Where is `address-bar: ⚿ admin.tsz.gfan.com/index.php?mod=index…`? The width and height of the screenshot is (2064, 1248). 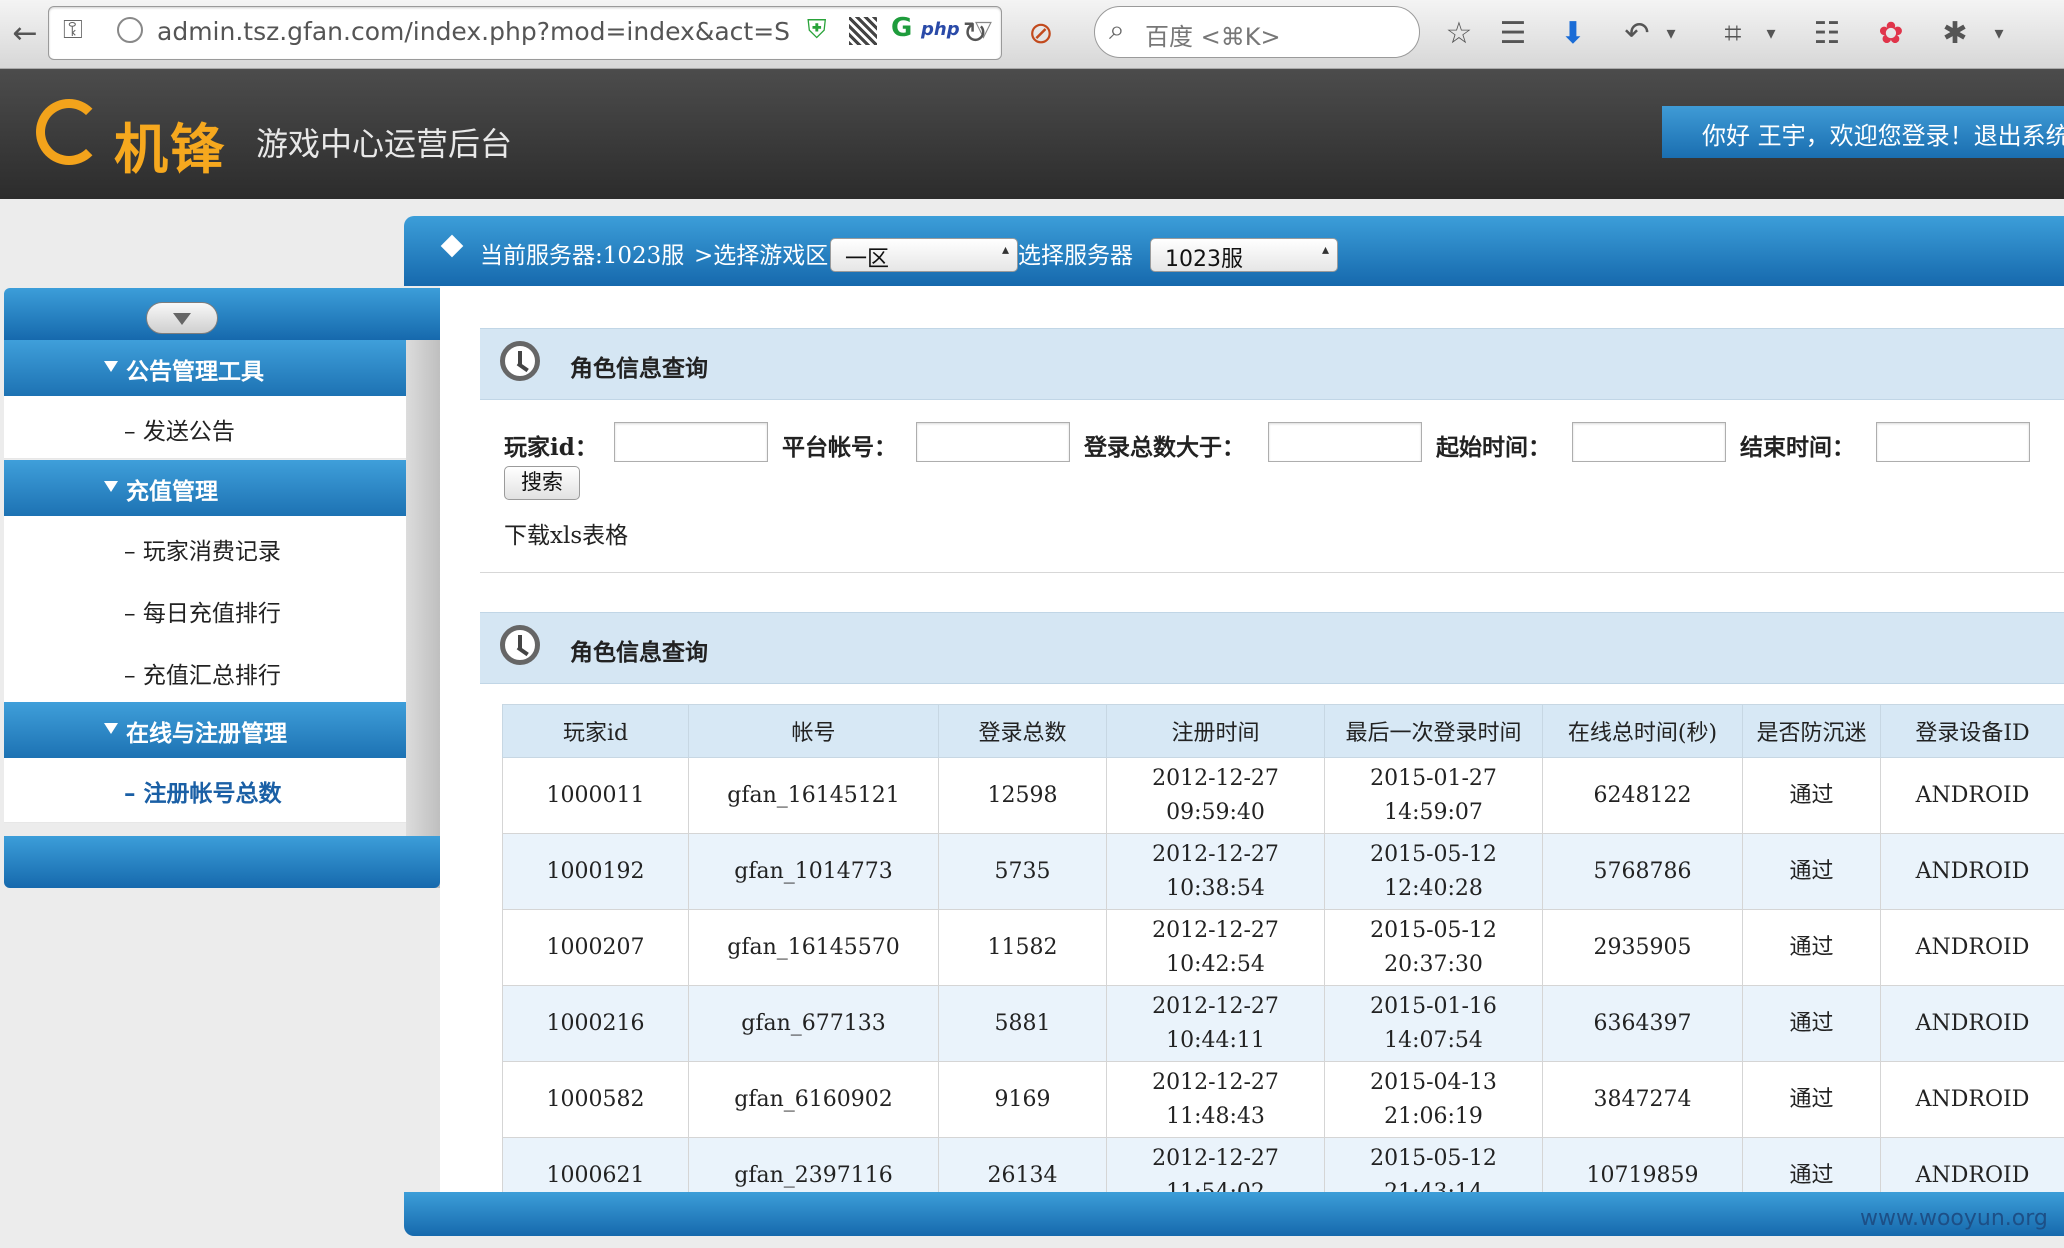 address-bar: ⚿ admin.tsz.gfan.com/index.php?mod=index… is located at coordinates (525, 33).